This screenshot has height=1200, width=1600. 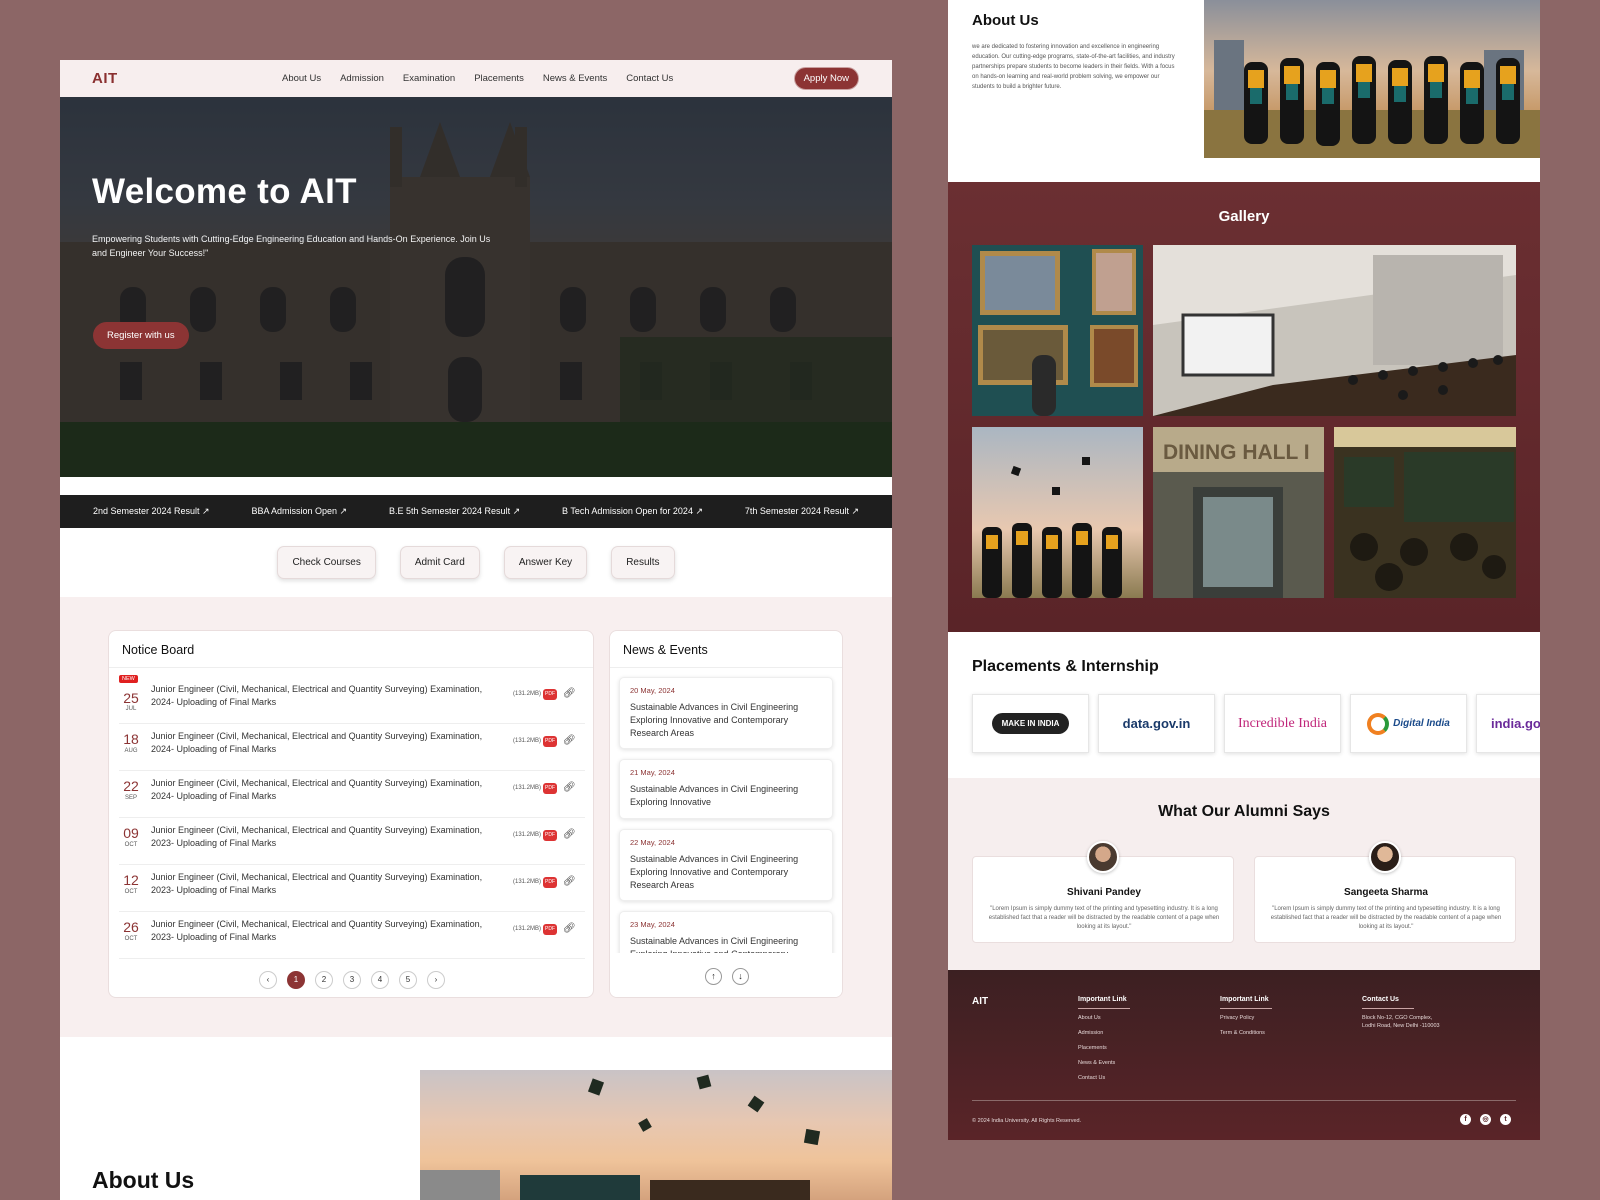 I want to click on page-button: 5, so click(x=408, y=980).